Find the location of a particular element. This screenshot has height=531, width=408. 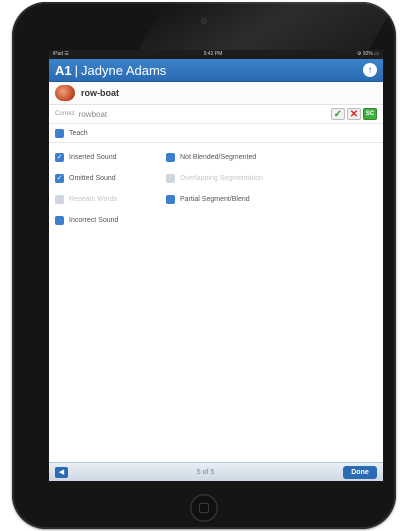

done-label: Done is located at coordinates (360, 472).